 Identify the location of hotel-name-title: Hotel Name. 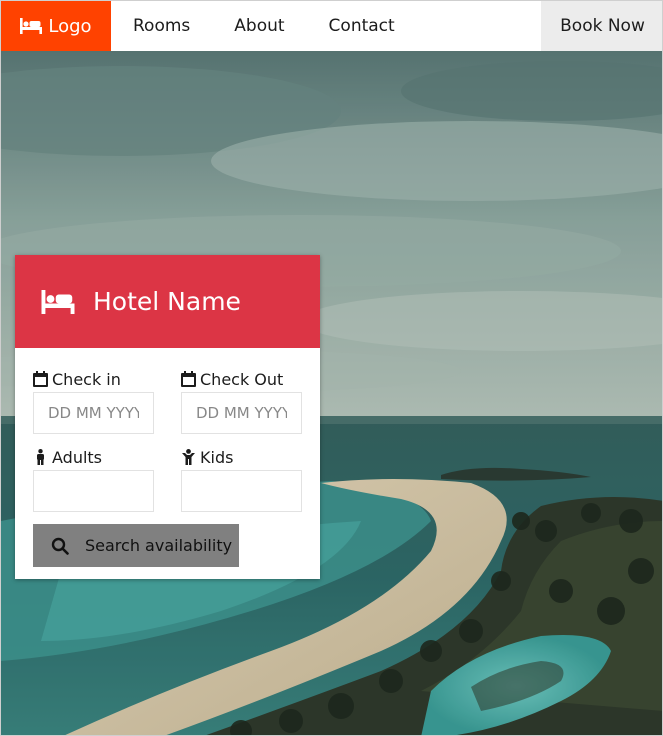
(167, 301).